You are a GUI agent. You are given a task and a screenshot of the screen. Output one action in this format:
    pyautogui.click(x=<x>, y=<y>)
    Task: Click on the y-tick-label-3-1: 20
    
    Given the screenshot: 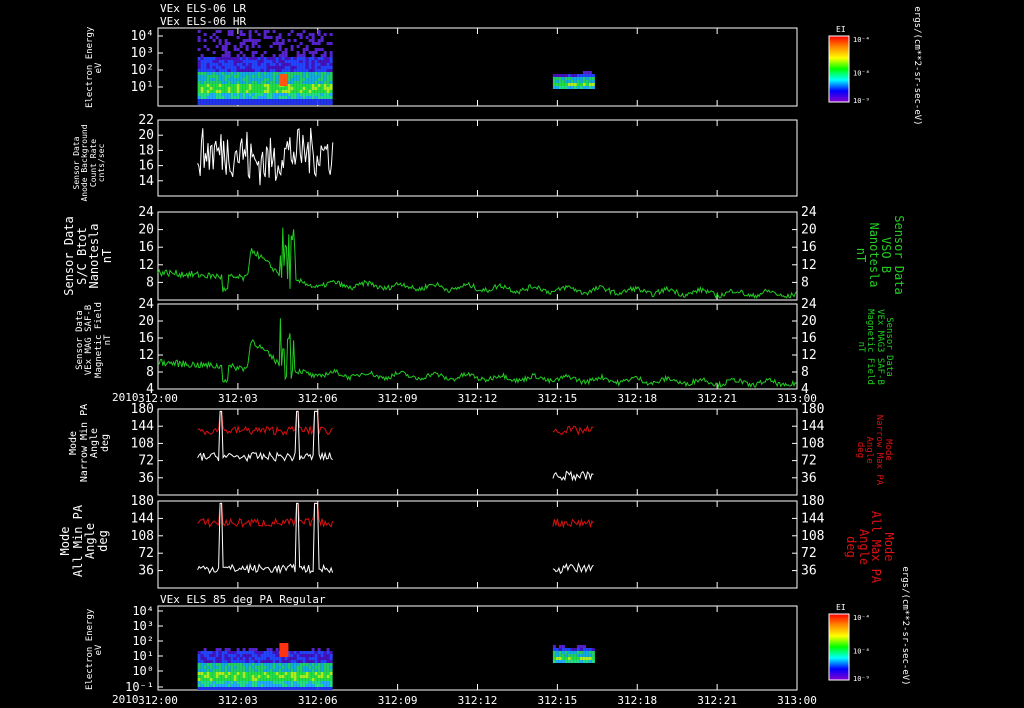 What is the action you would take?
    pyautogui.click(x=146, y=321)
    